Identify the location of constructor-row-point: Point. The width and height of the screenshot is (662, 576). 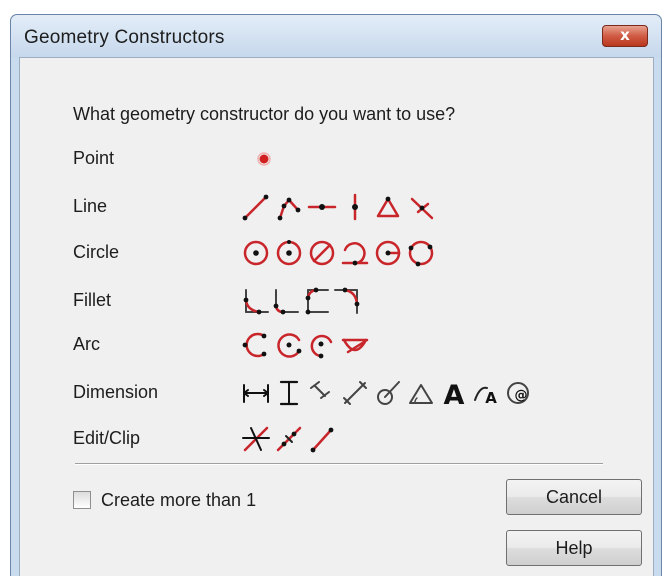
(358, 159).